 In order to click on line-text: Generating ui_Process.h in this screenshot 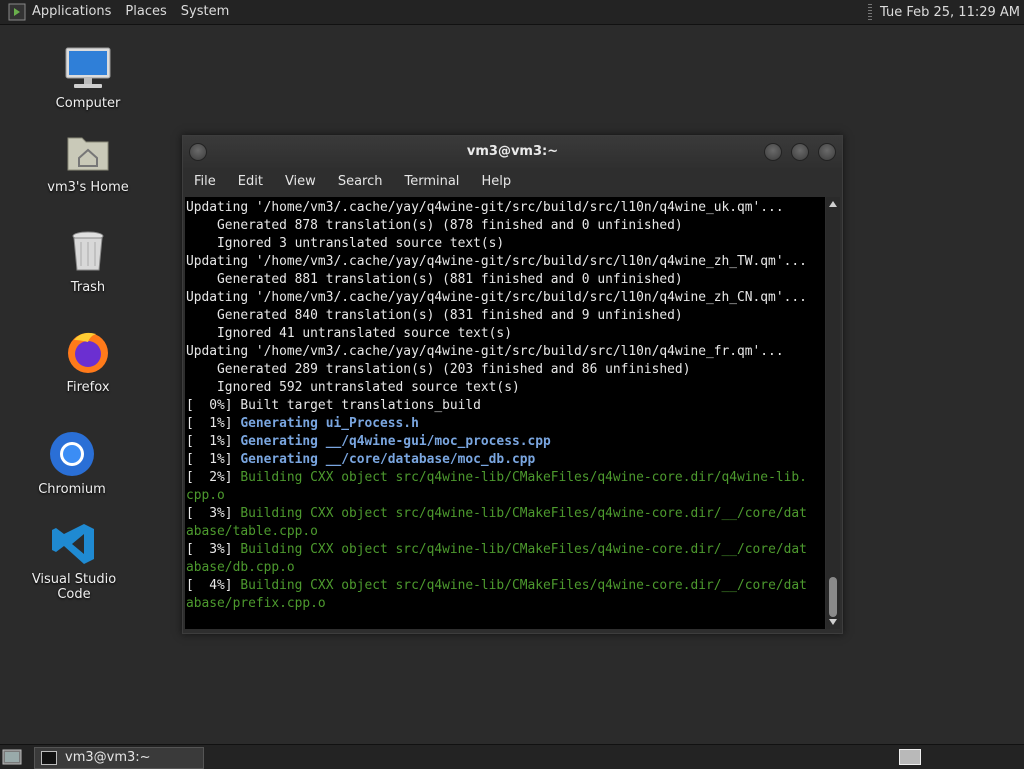, I will do `click(329, 423)`.